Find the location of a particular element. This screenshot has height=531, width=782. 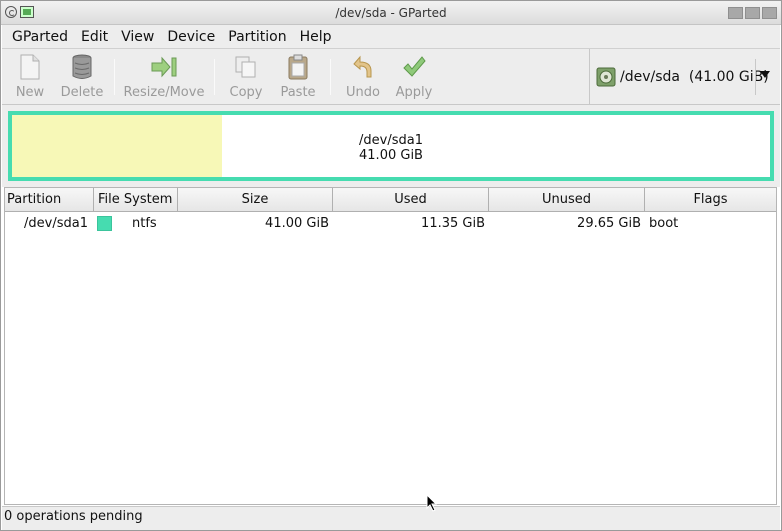

delete-icon is located at coordinates (82, 67).